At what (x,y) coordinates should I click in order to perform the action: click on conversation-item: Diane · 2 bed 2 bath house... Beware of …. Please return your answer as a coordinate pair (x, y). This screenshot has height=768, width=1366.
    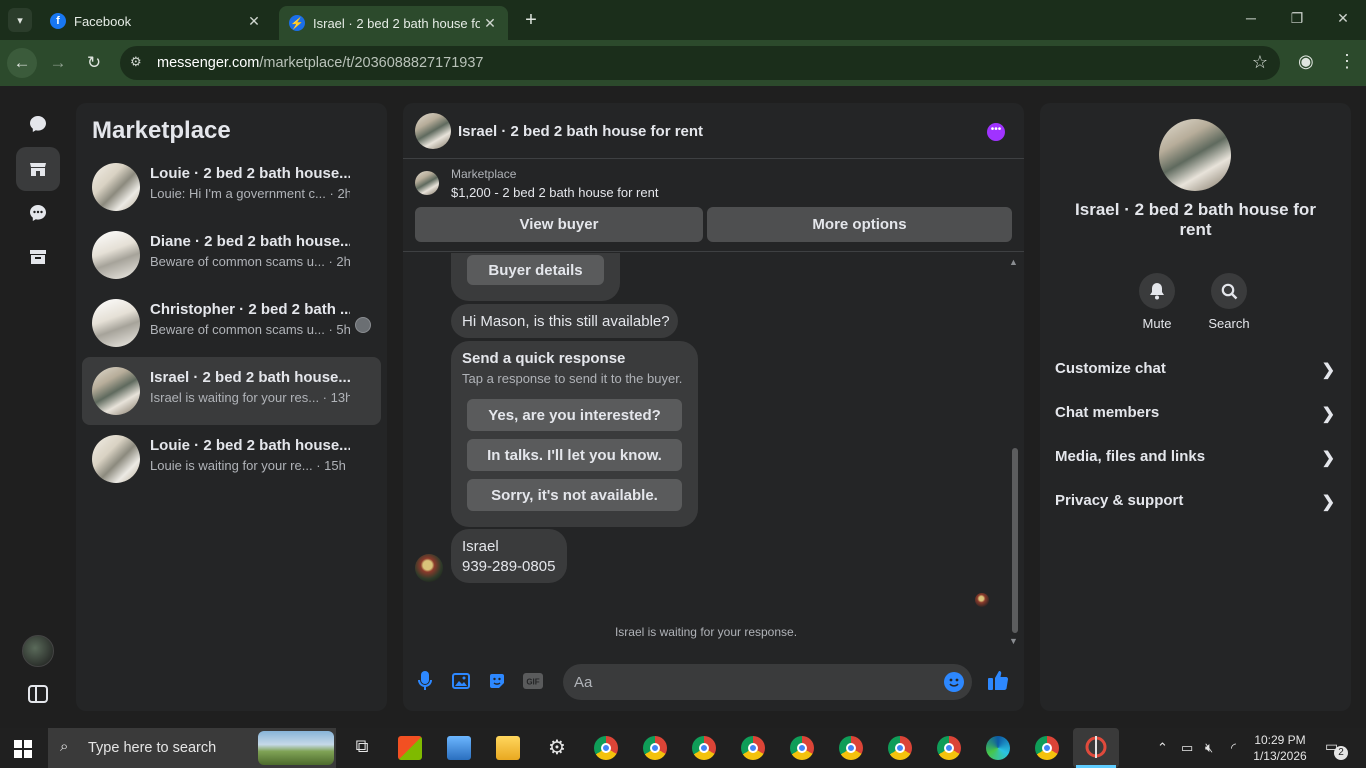
    Looking at the image, I should click on (231, 255).